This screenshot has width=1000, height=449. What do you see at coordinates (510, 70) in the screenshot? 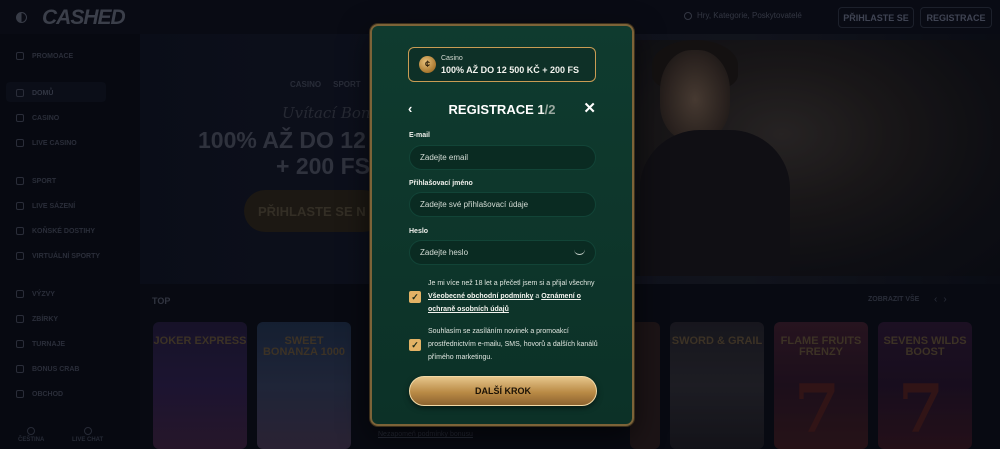
I see `bonus-value: 100% AŽ DO 12 500 KČ + 200 FS` at bounding box center [510, 70].